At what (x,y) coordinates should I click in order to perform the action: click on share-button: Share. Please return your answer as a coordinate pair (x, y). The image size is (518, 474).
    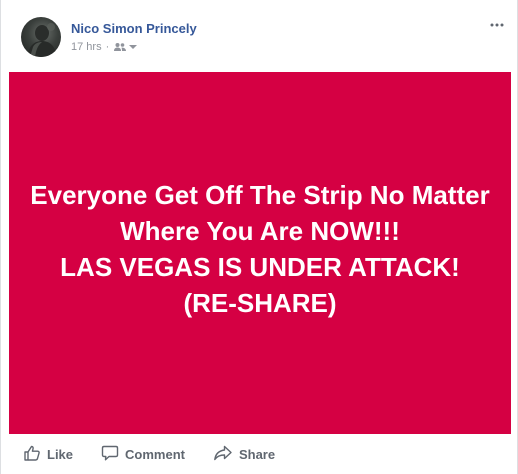
    Looking at the image, I should click on (244, 454).